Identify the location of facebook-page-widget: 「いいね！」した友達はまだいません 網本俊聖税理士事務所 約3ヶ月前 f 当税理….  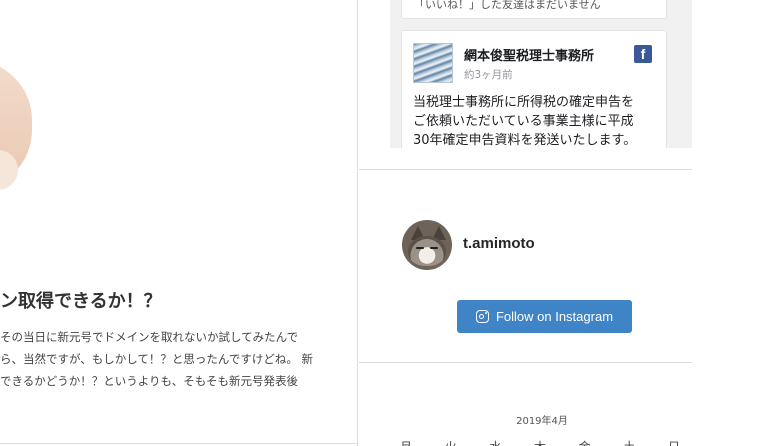
(541, 74).